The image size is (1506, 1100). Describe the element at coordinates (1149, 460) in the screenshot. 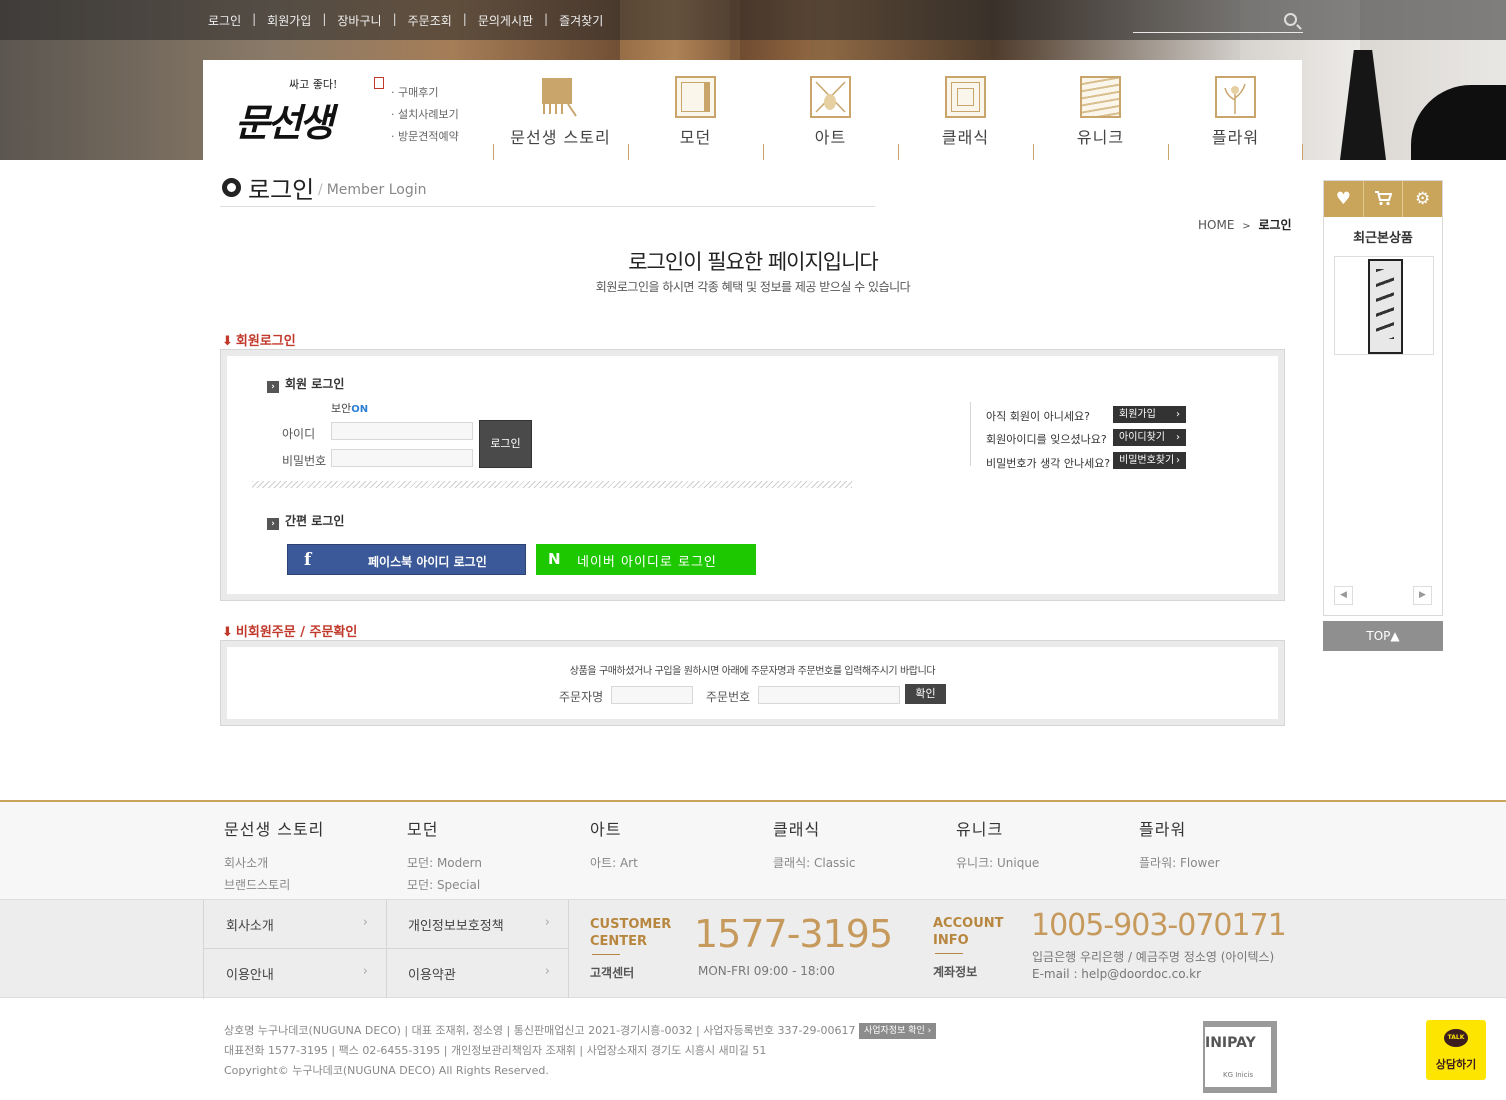

I see `find-password-button: 비밀번호찾기 ›` at that location.